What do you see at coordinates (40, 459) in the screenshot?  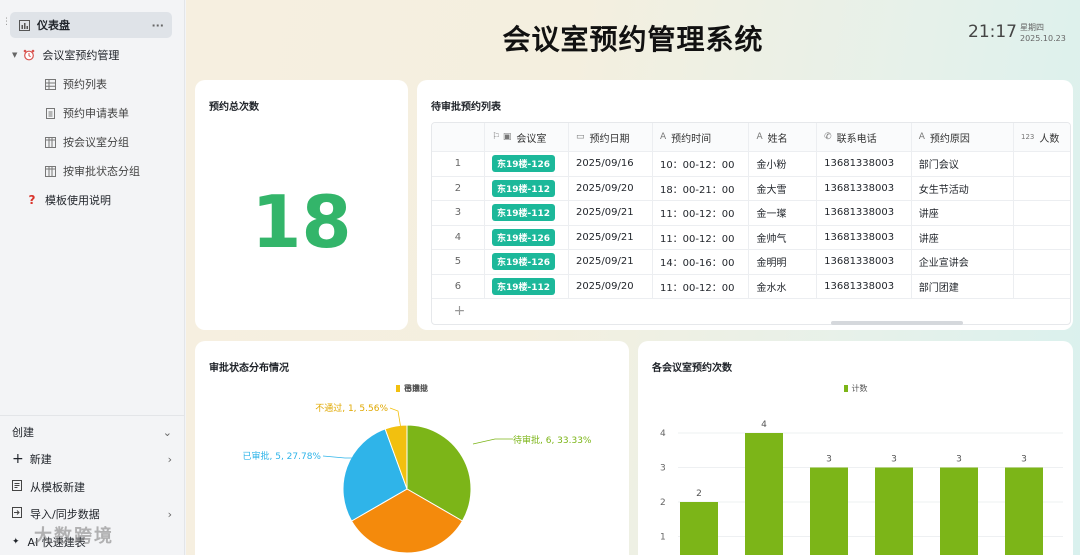 I see `new-label: 新建` at bounding box center [40, 459].